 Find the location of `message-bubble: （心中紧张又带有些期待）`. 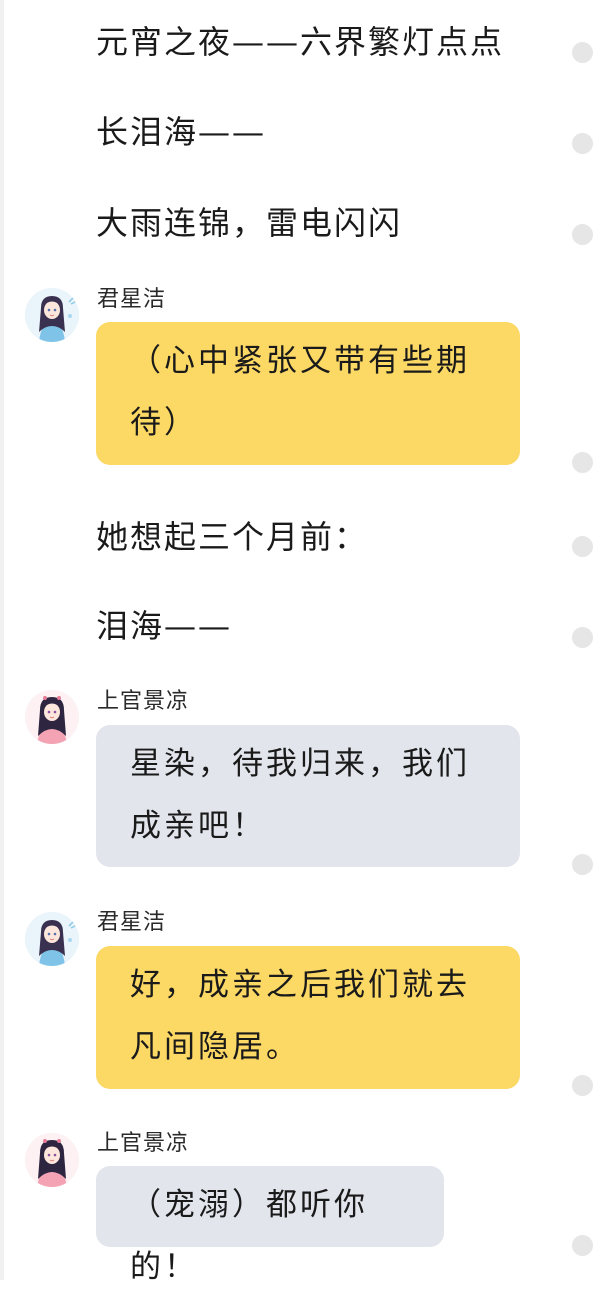

message-bubble: （心中紧张又带有些期待） is located at coordinates (308, 393).